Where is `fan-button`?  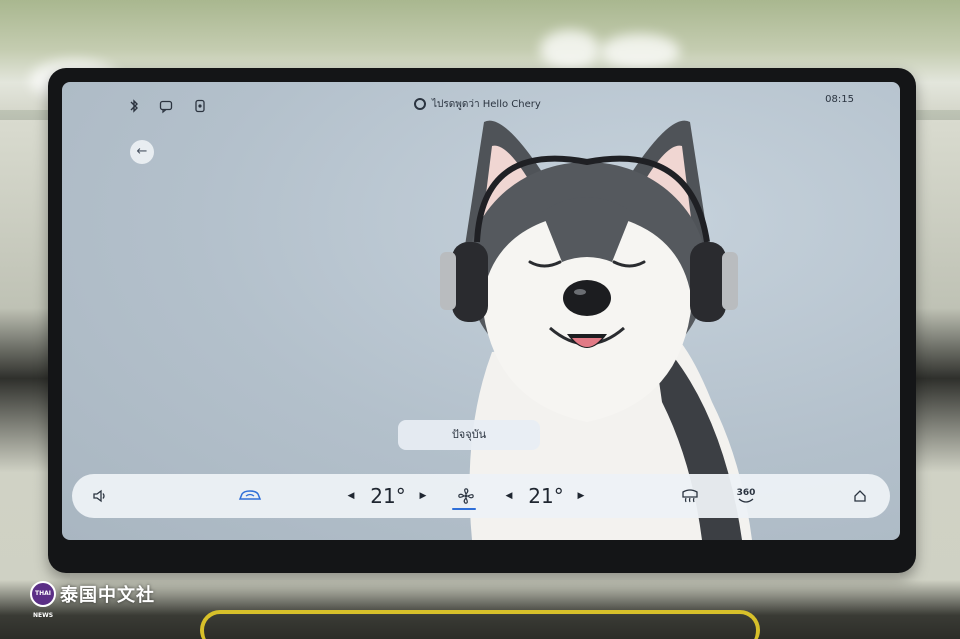 fan-button is located at coordinates (466, 496).